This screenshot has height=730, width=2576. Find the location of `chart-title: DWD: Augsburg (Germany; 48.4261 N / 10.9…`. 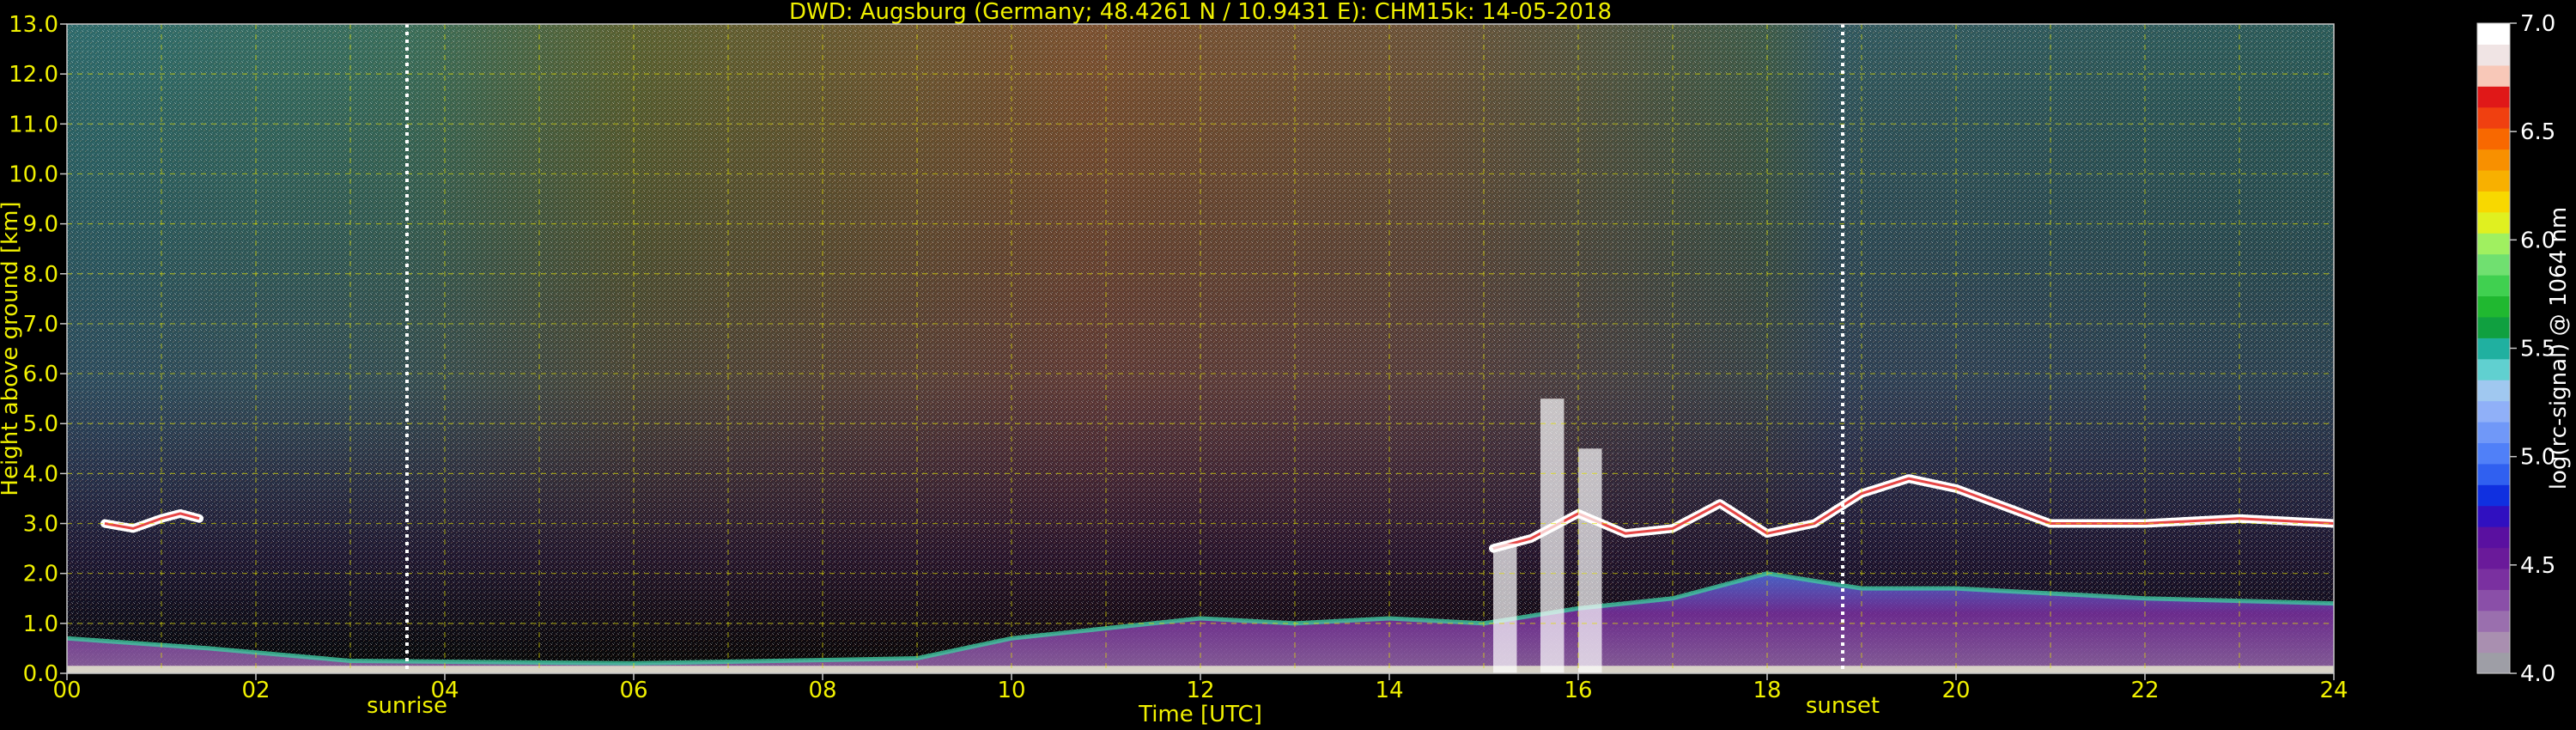

chart-title: DWD: Augsburg (Germany; 48.4261 N / 10.9… is located at coordinates (1200, 12).